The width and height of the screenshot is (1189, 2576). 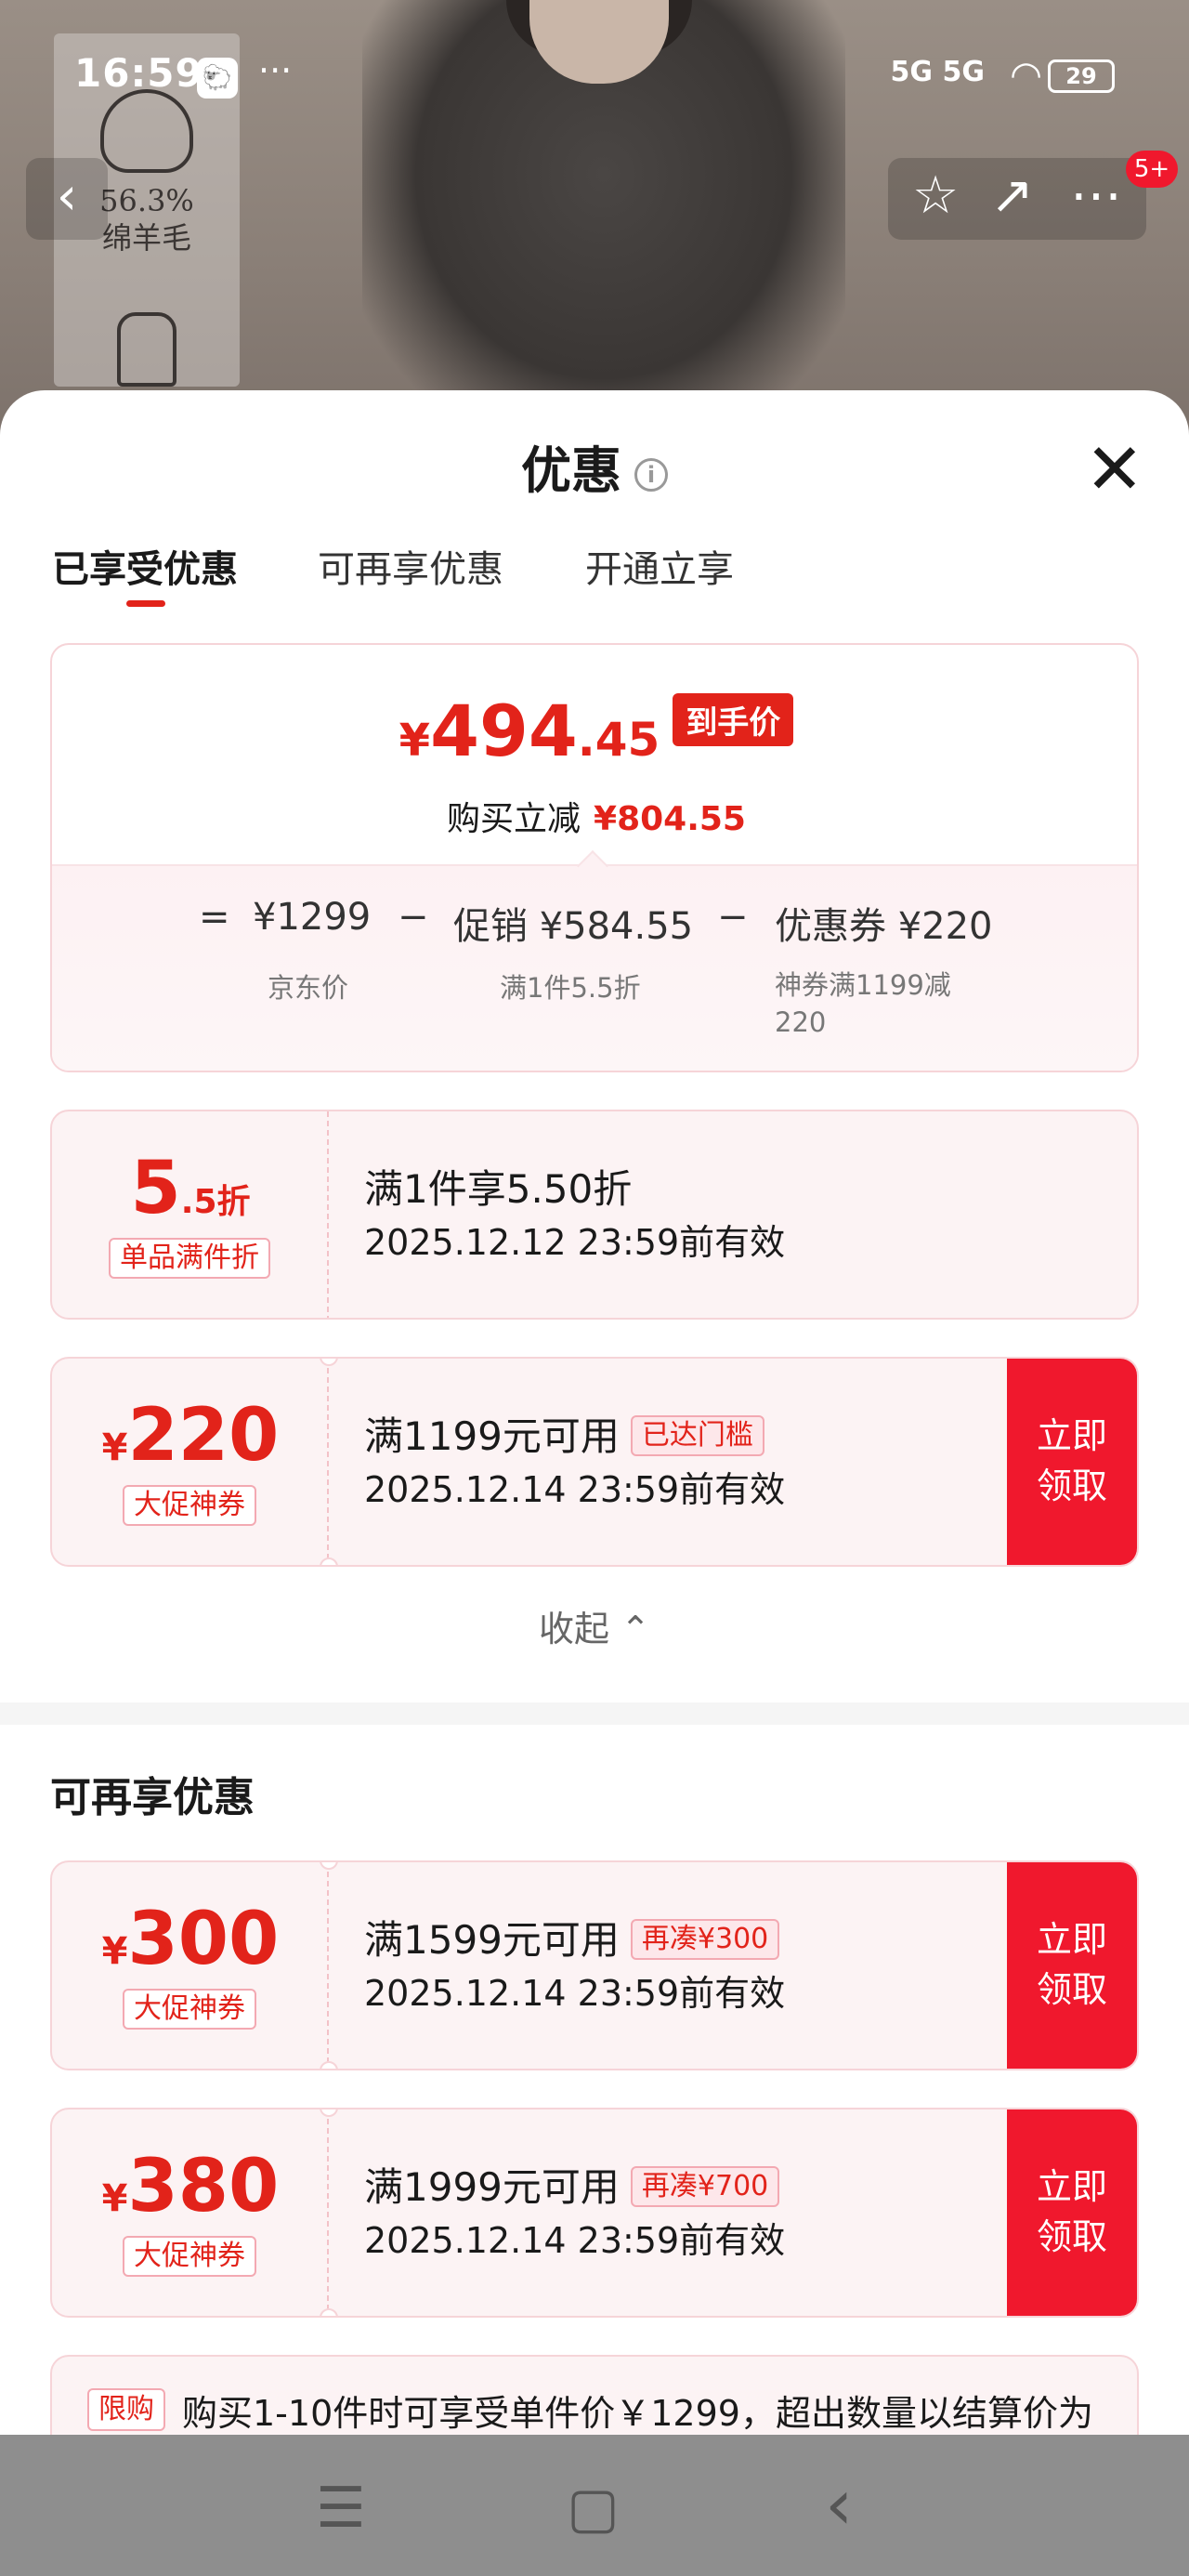 I want to click on back-button: ‹, so click(x=67, y=199).